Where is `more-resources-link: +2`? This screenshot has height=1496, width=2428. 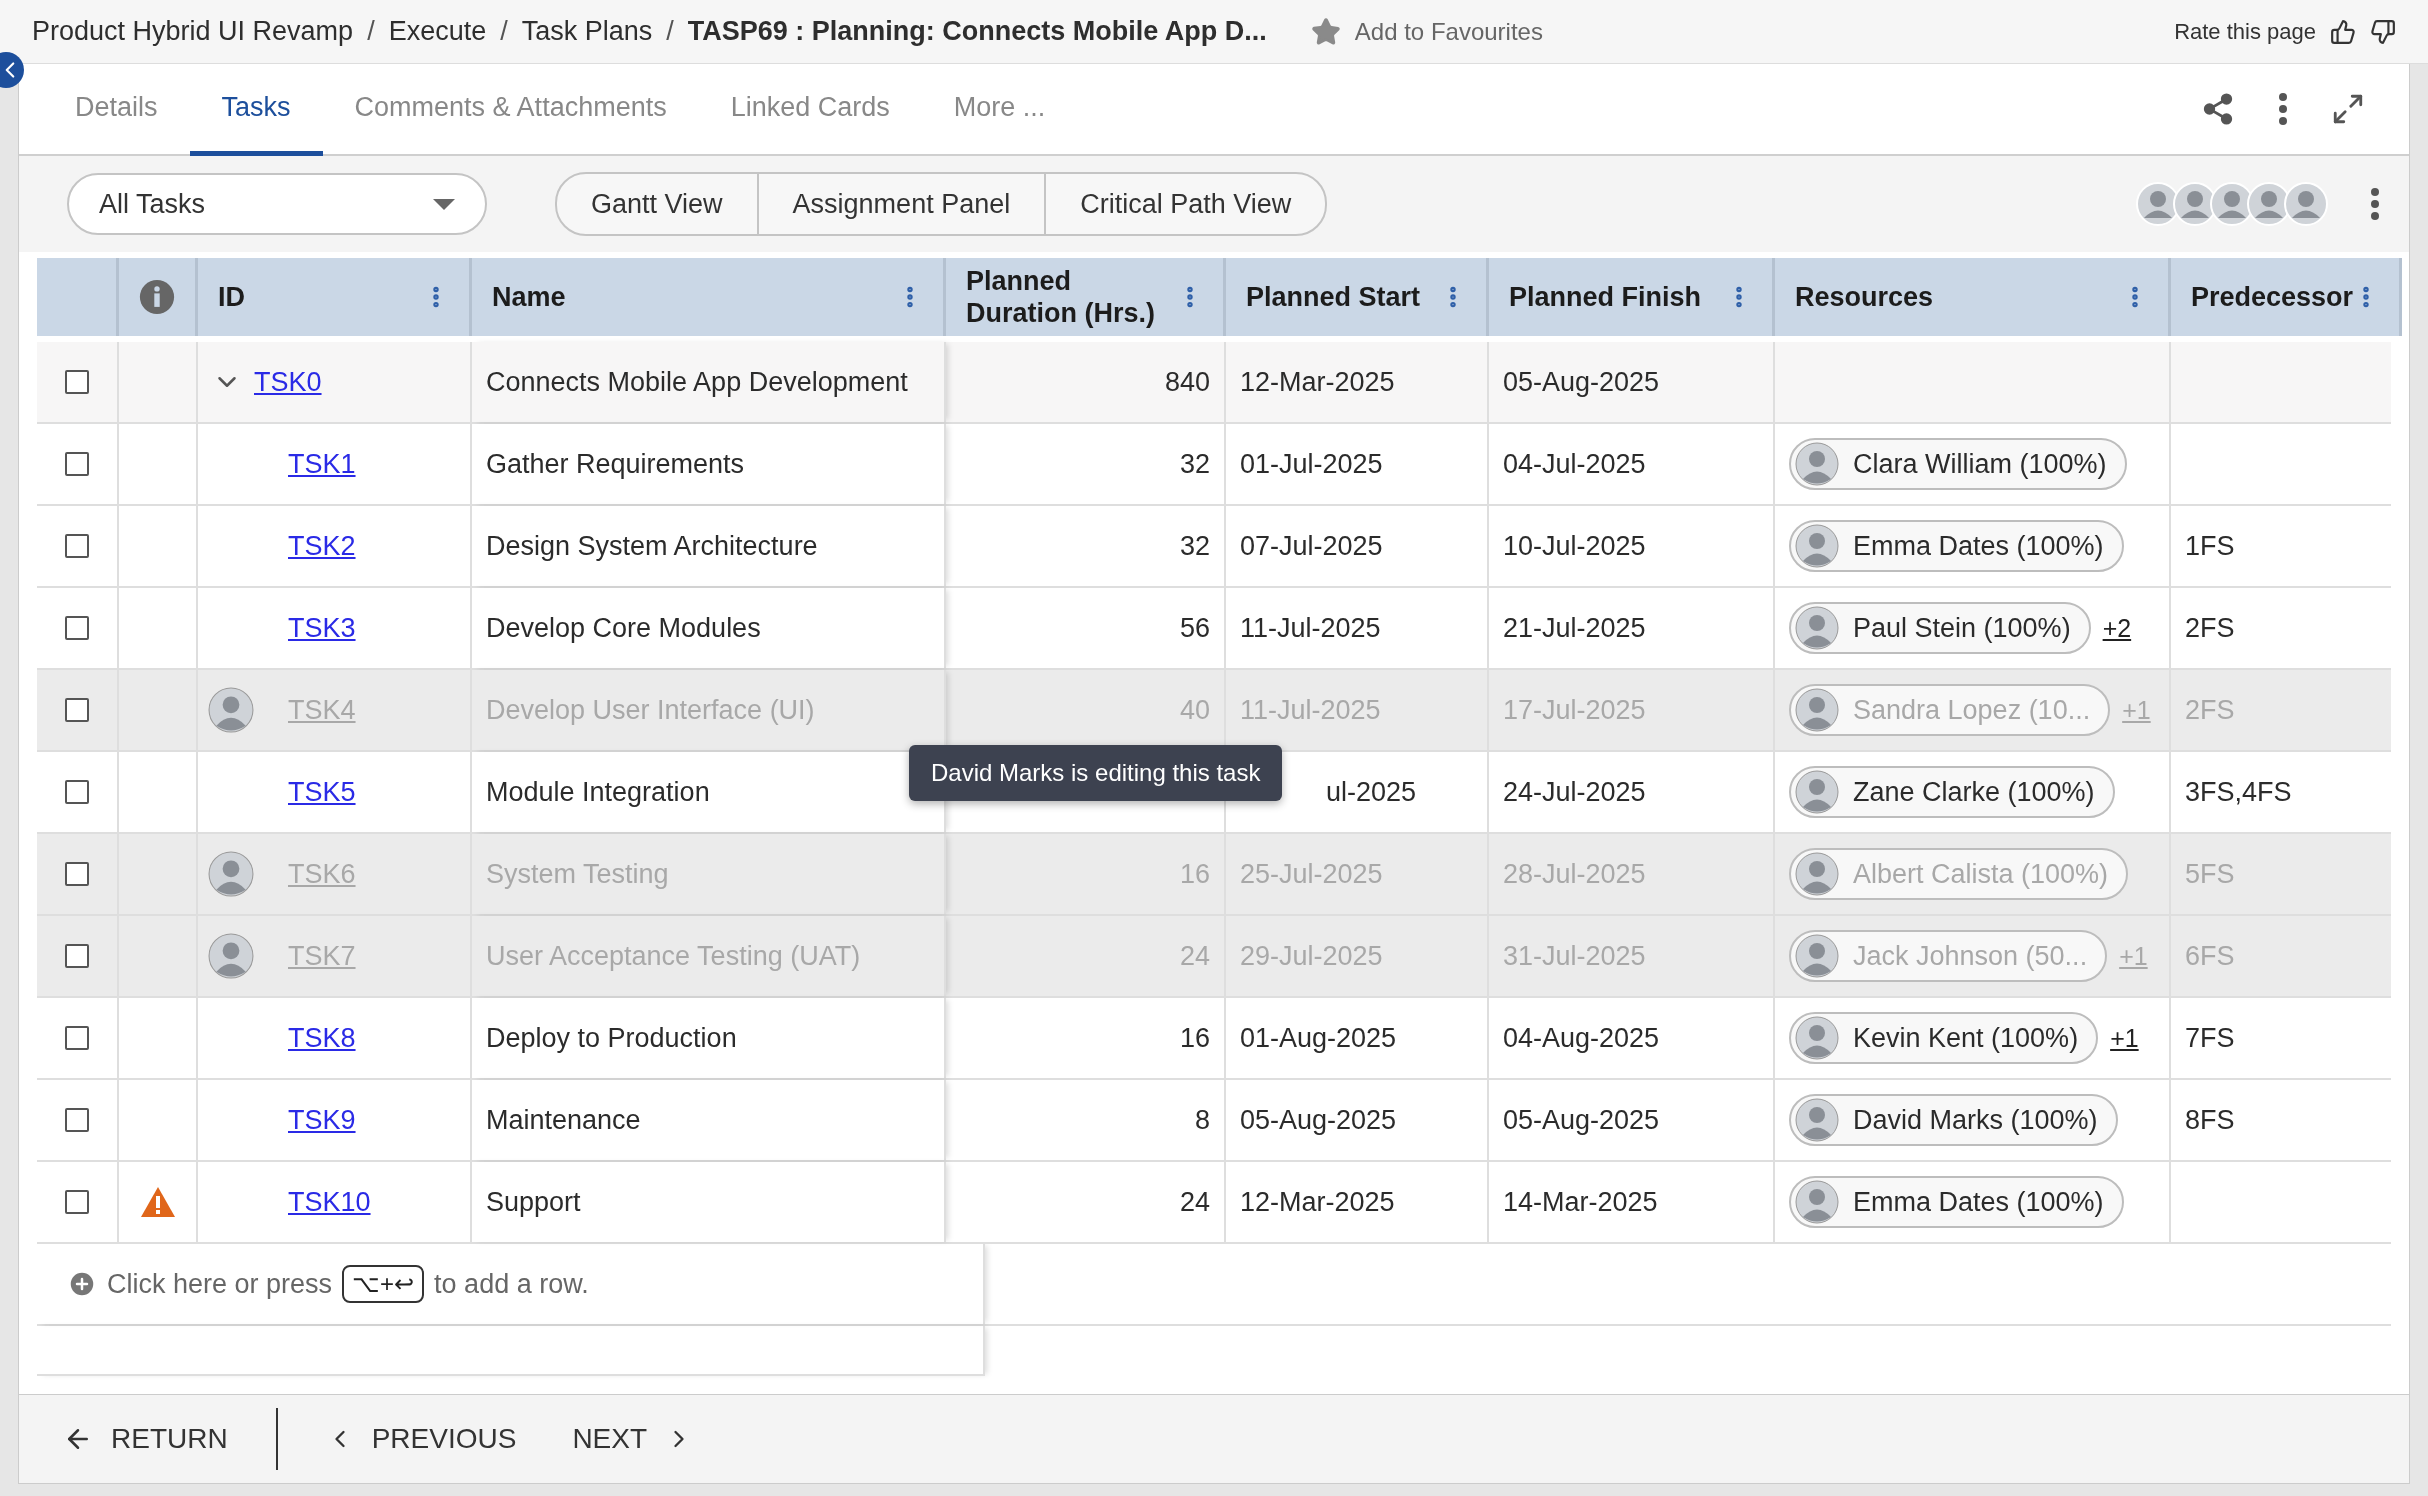 more-resources-link: +2 is located at coordinates (2117, 628).